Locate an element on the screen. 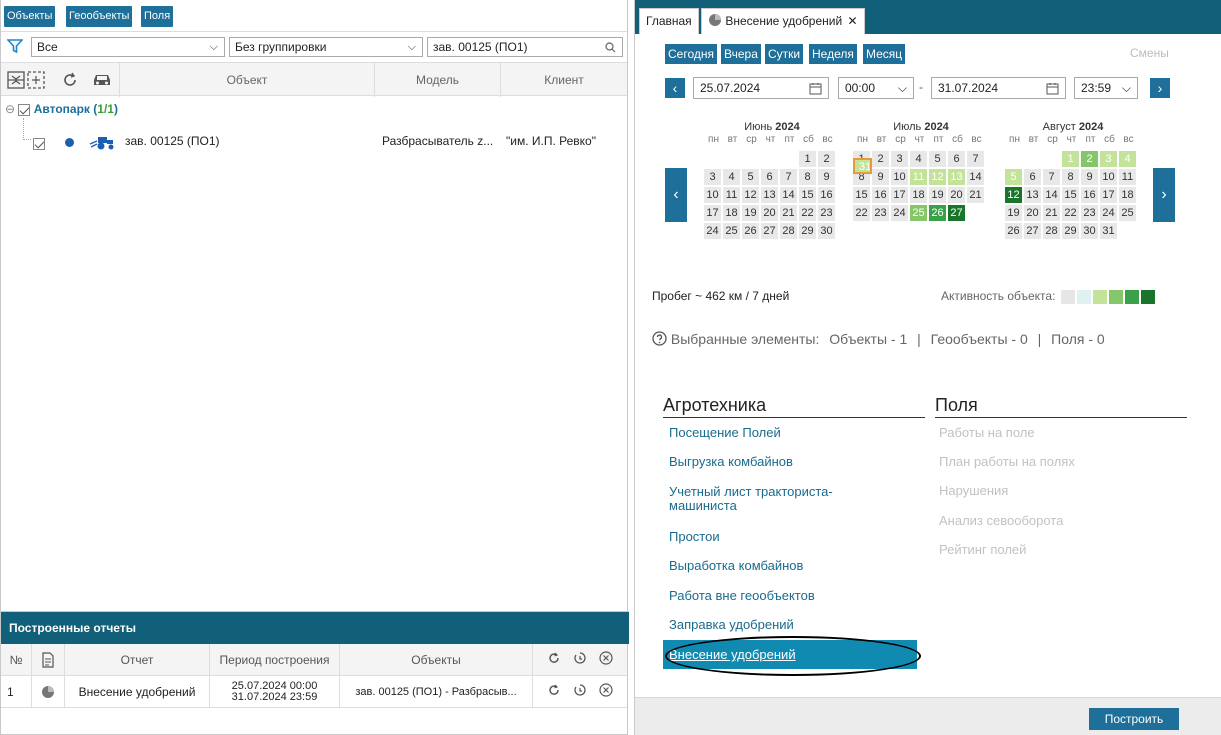 This screenshot has height=735, width=1221. objects-tab-button: Объекты is located at coordinates (30, 16).